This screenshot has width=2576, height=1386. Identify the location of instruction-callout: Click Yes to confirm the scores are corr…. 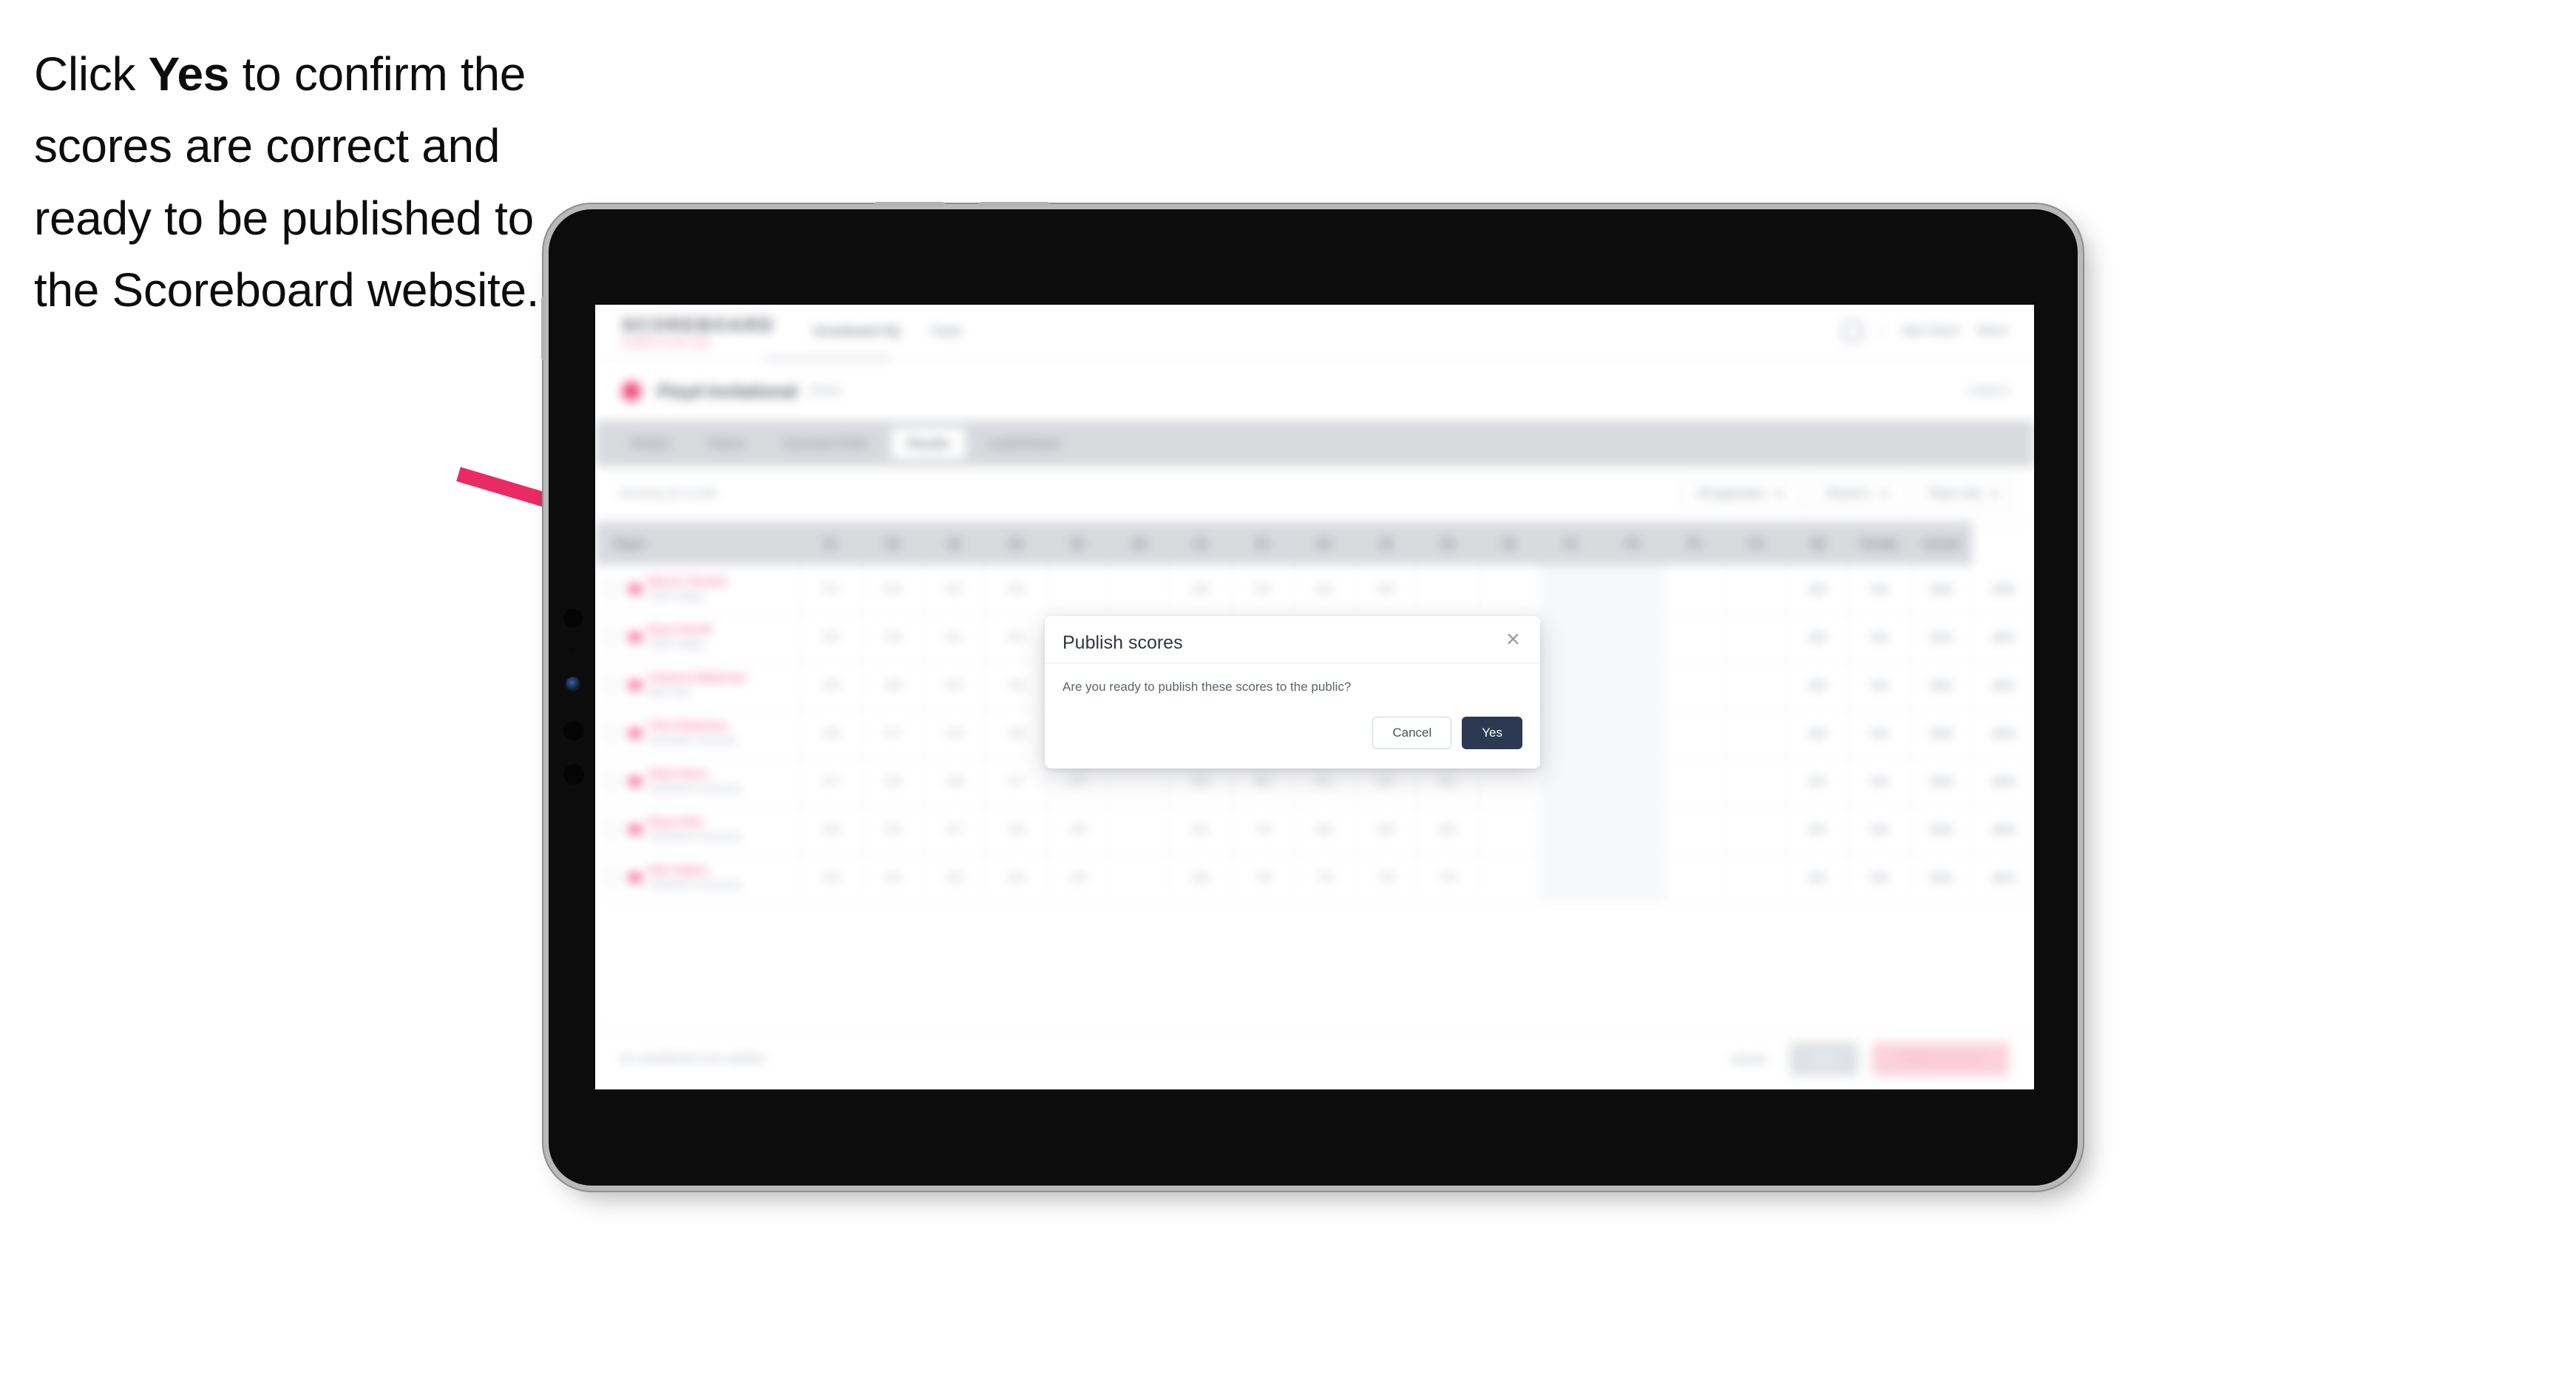
(307, 182).